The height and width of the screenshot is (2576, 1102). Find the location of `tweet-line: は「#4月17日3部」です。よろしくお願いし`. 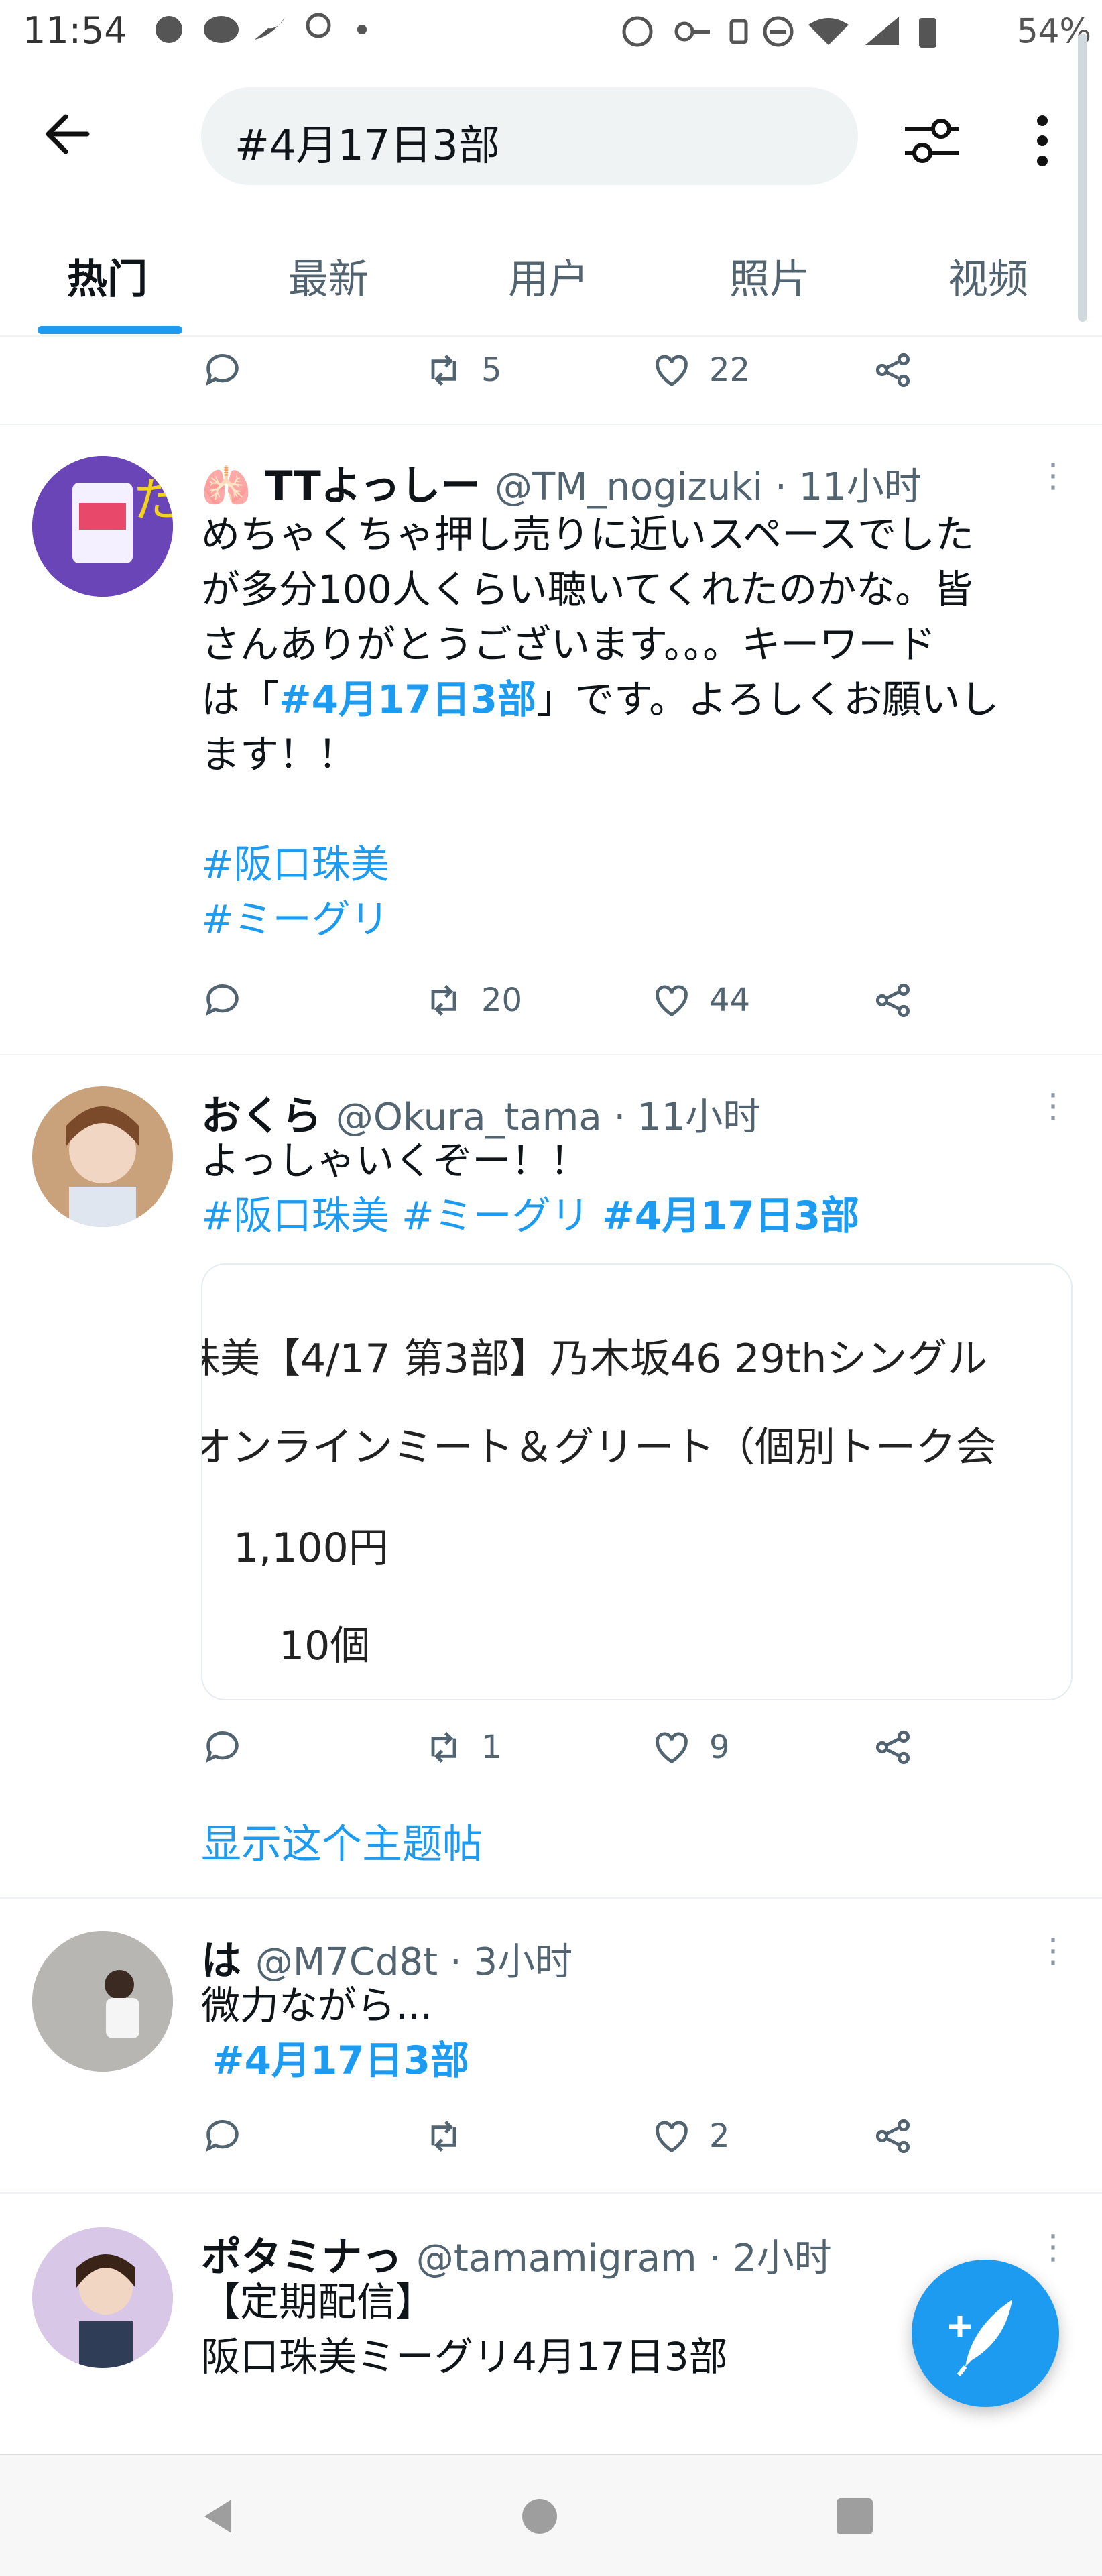

tweet-line: は「#4月17日3部」です。よろしくお願いし is located at coordinates (637, 699).